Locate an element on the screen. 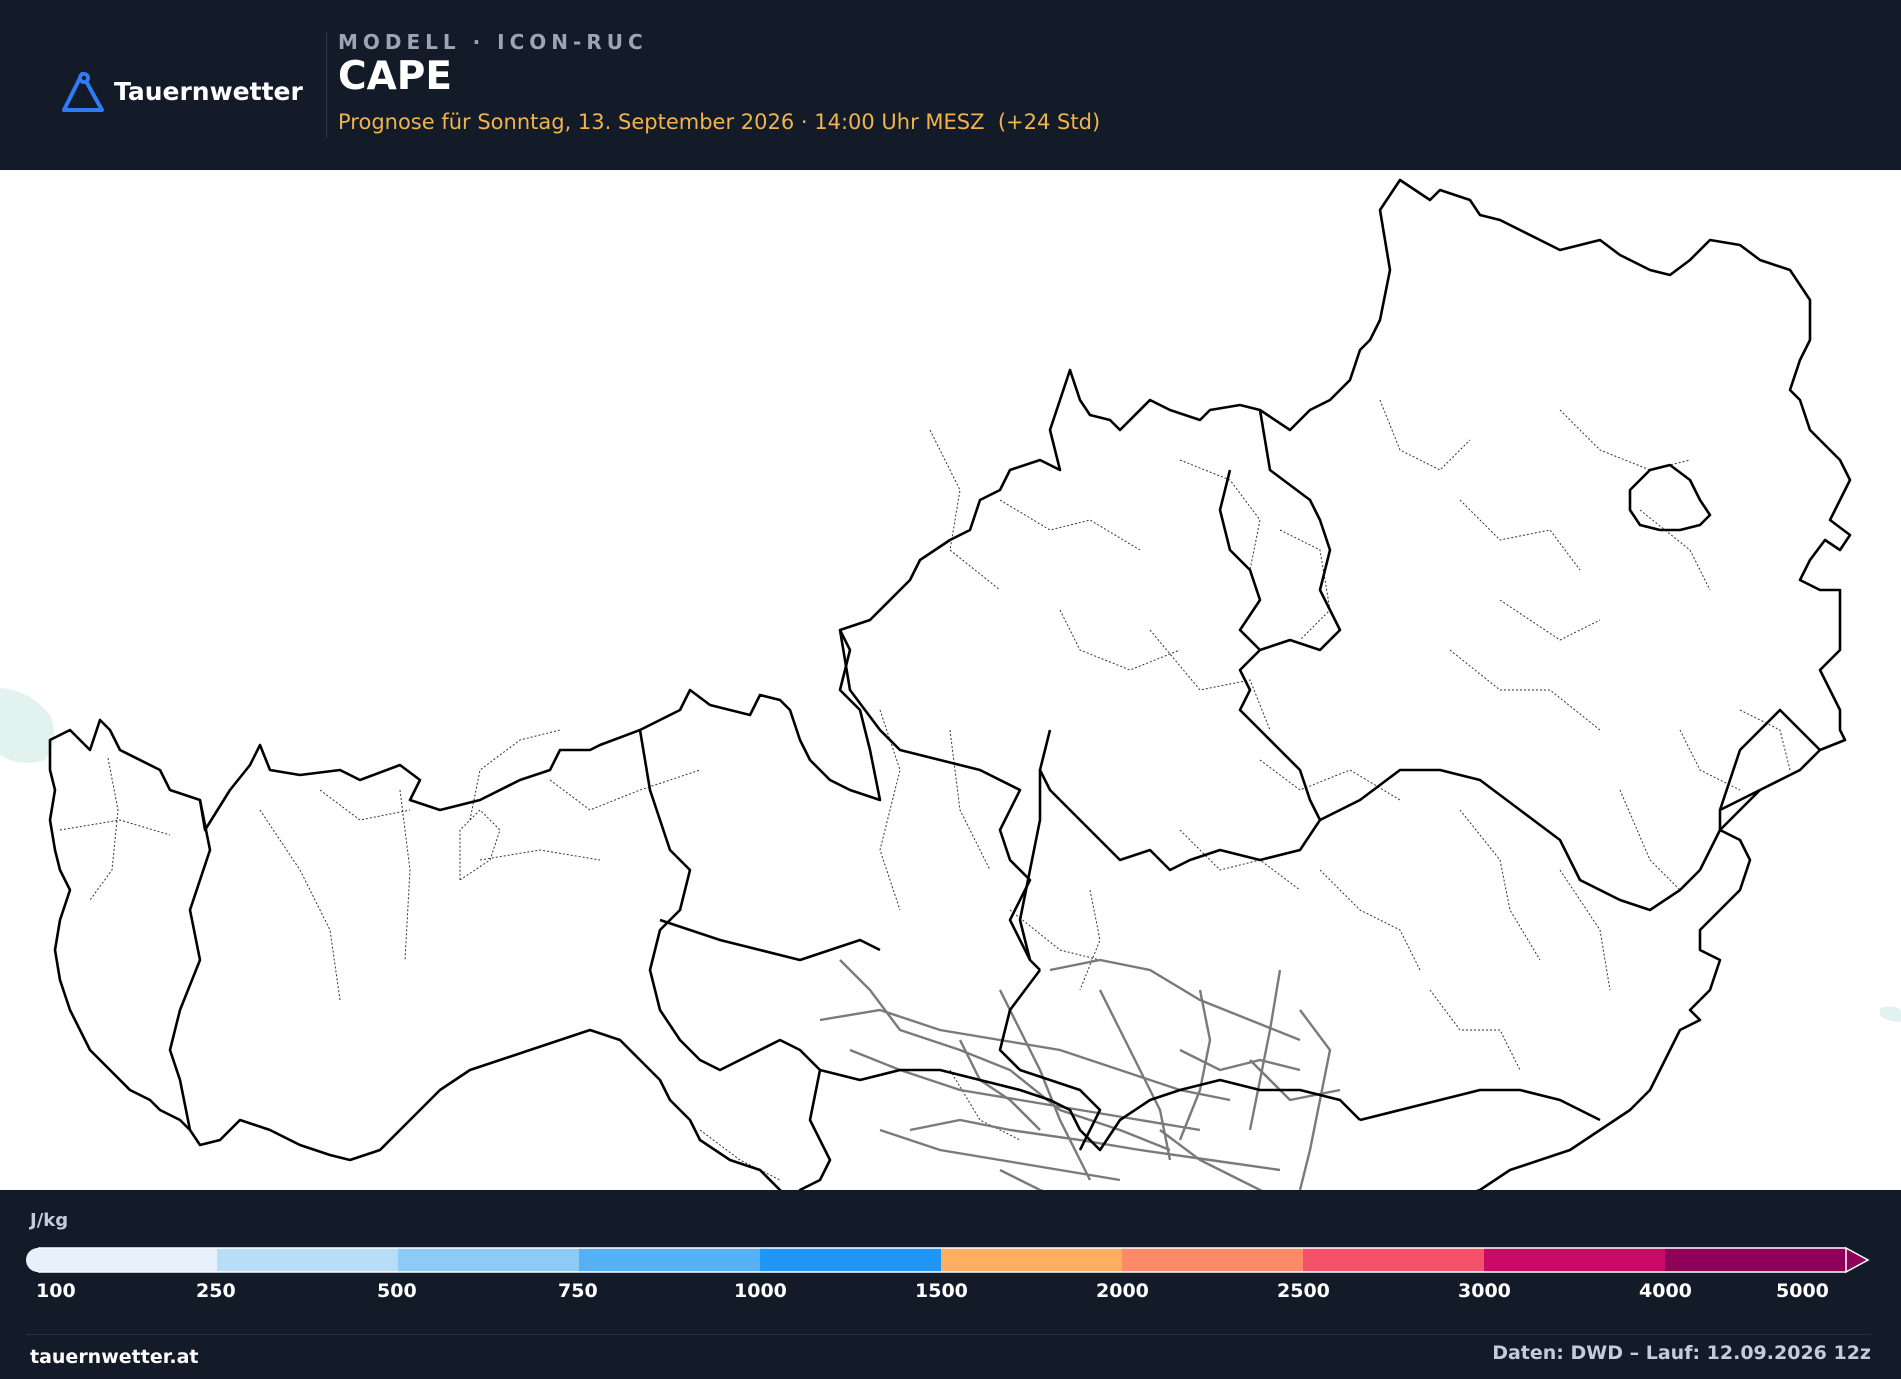 The width and height of the screenshot is (1901, 1379). colorbar-tick-label: 1000 is located at coordinates (760, 1291).